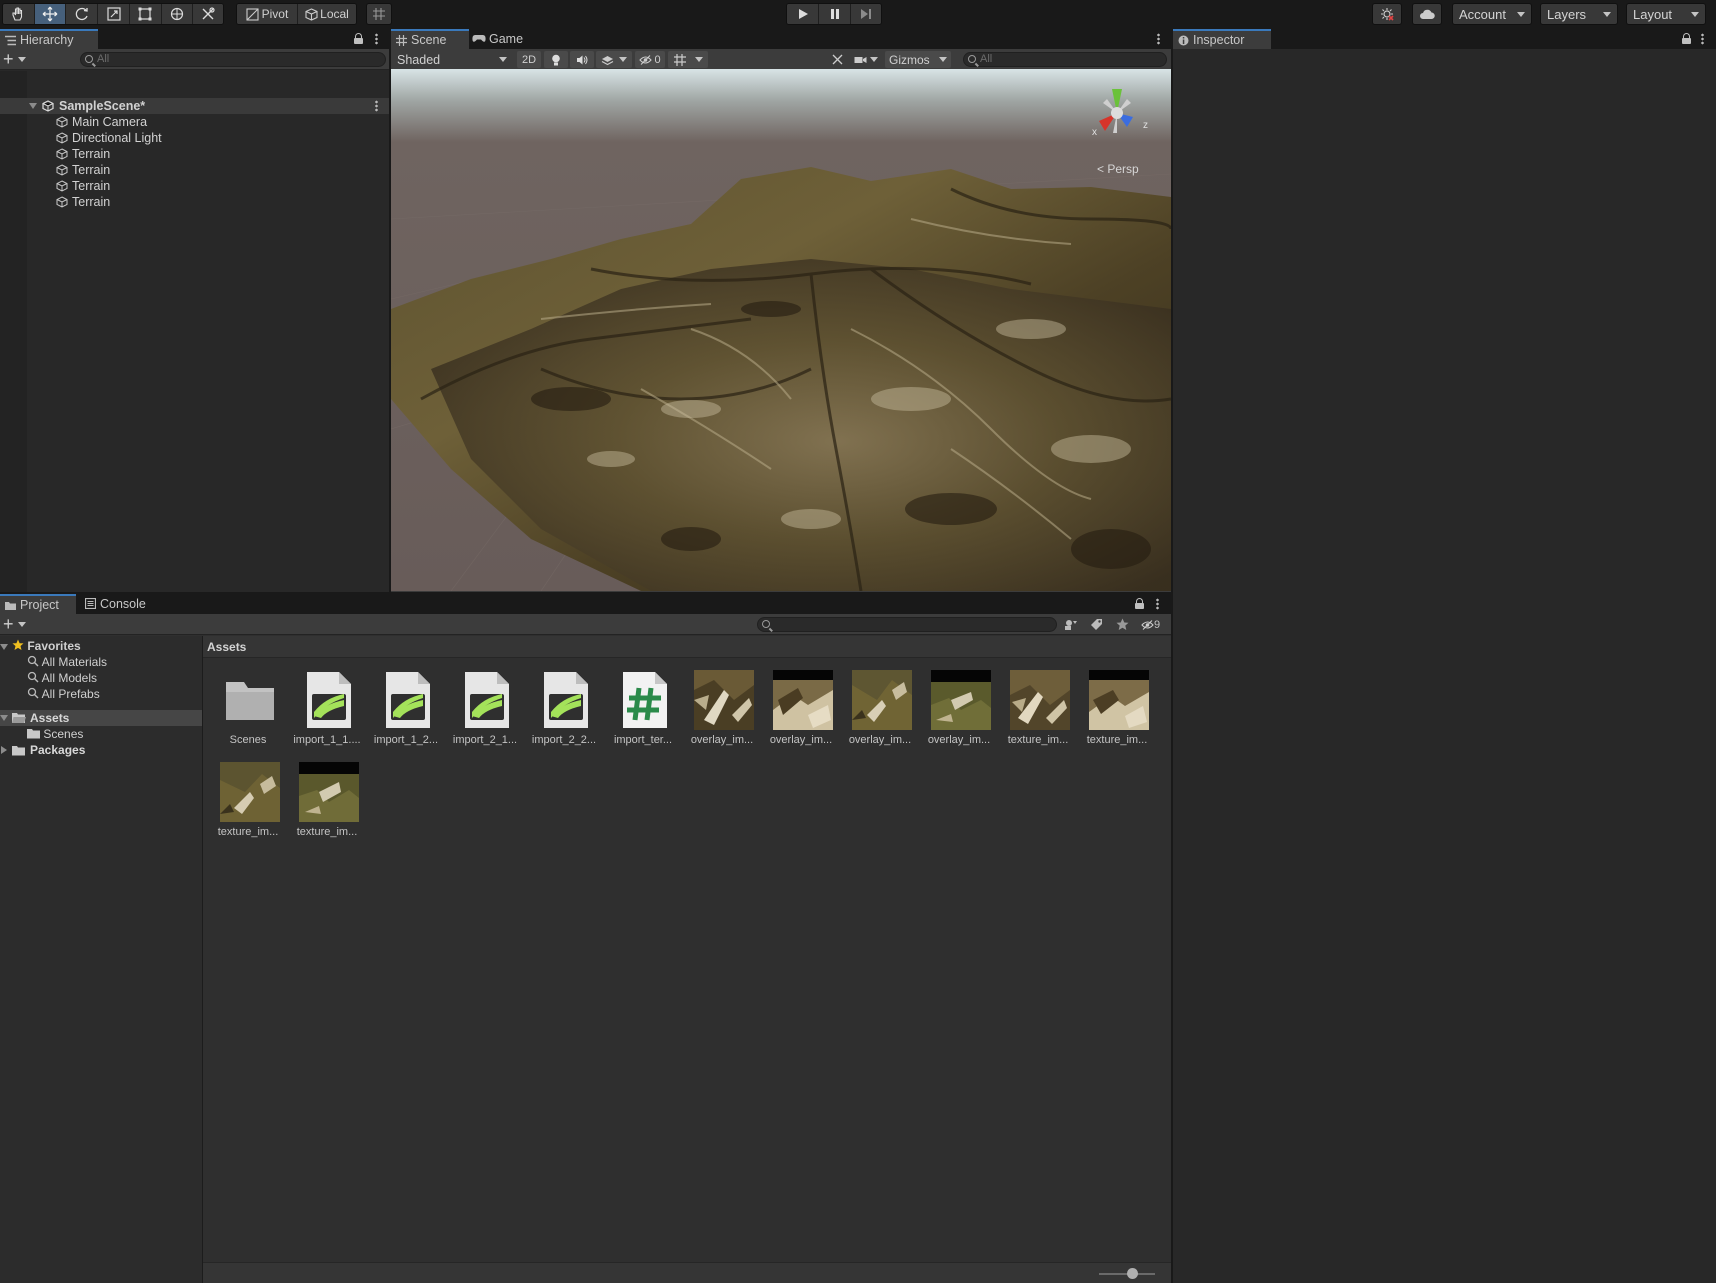  What do you see at coordinates (38, 604) in the screenshot?
I see `tab-project: Project` at bounding box center [38, 604].